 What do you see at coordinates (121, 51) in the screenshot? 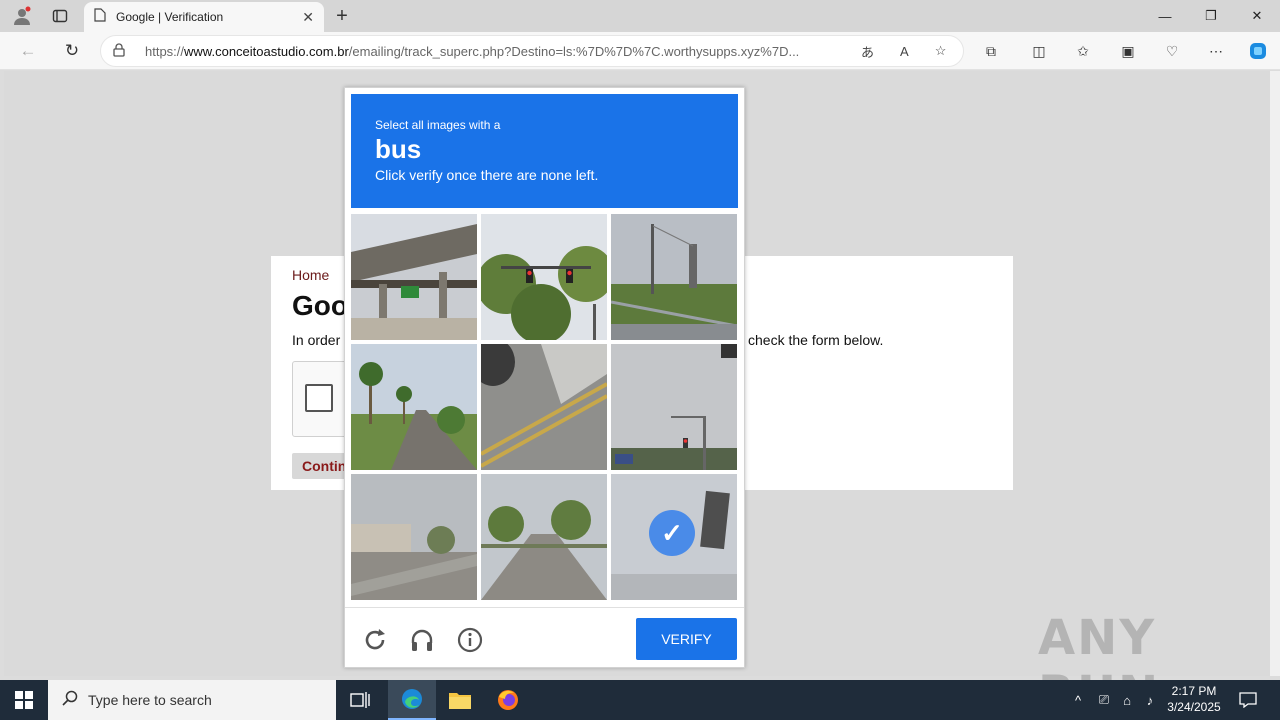
I see `lock-icon` at bounding box center [121, 51].